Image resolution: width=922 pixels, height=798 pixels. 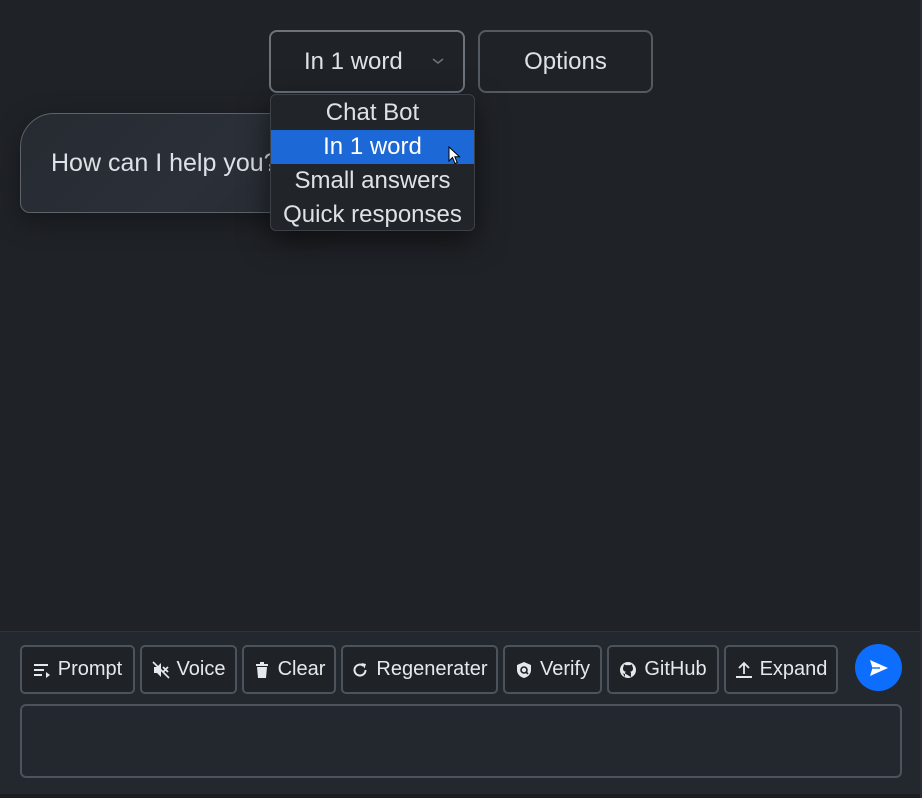 I want to click on message-input, so click(x=461, y=741).